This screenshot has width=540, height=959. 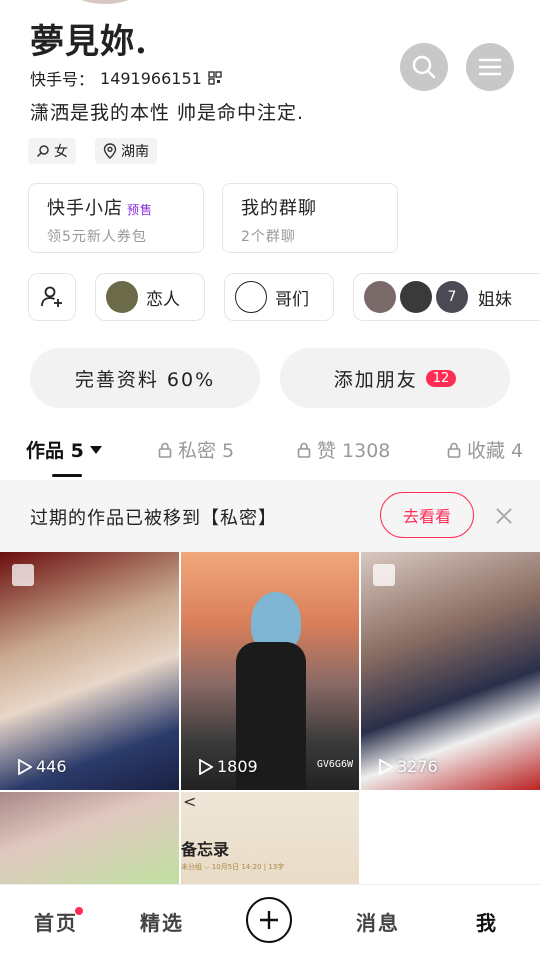 I want to click on shop-title: 快手小店, so click(x=85, y=208).